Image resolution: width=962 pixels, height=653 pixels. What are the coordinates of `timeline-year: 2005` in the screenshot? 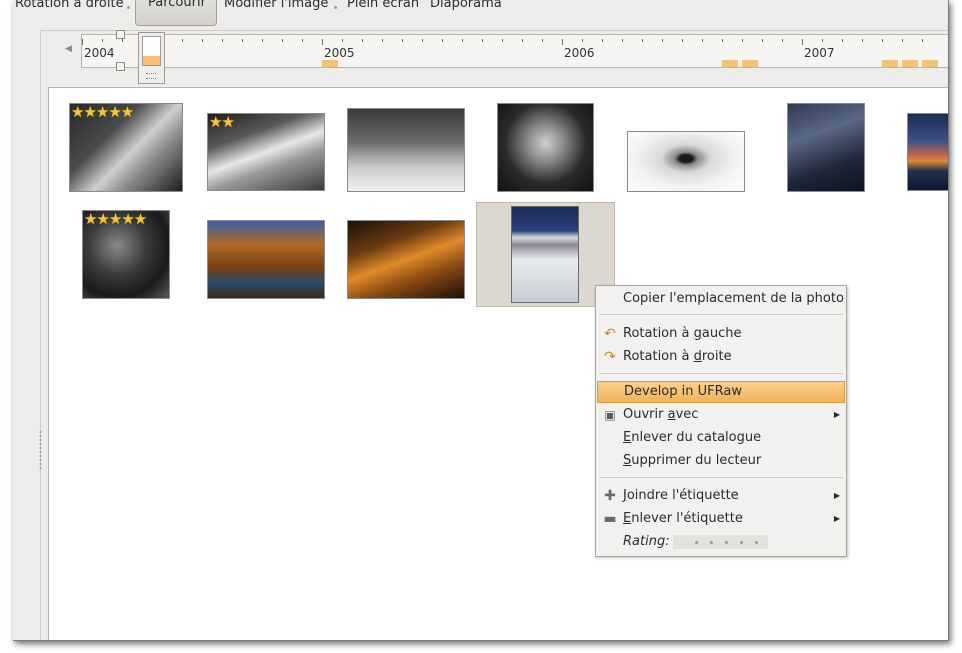 It's located at (339, 53).